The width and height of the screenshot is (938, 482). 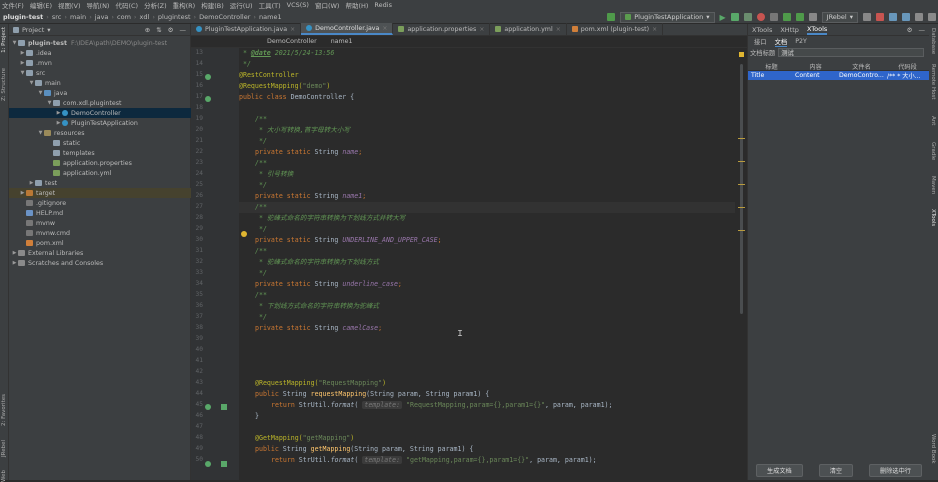 What do you see at coordinates (284, 86) in the screenshot?
I see `code-line-16: @RequestMapping("demo")` at bounding box center [284, 86].